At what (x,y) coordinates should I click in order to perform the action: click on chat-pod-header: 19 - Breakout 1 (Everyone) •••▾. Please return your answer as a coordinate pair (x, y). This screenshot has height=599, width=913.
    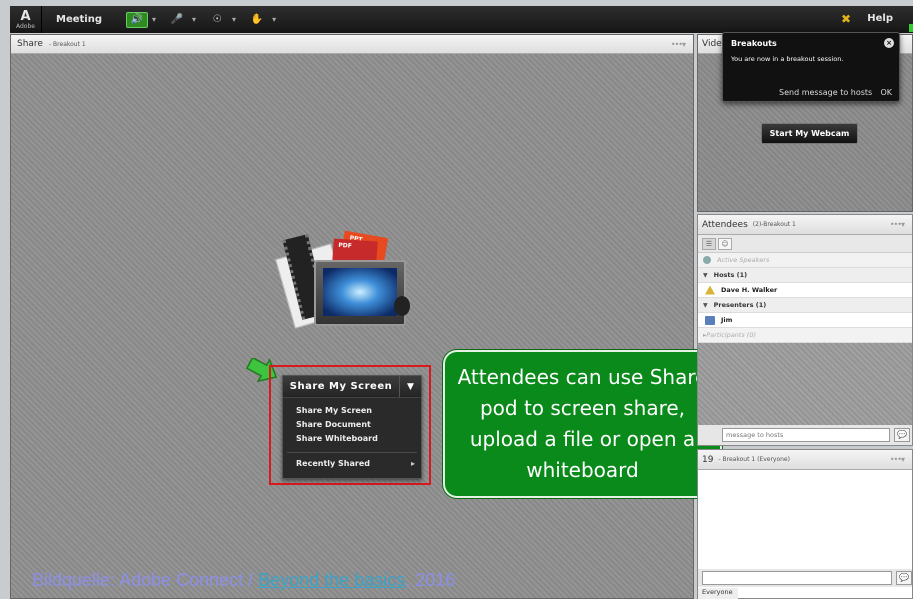
    Looking at the image, I should click on (805, 460).